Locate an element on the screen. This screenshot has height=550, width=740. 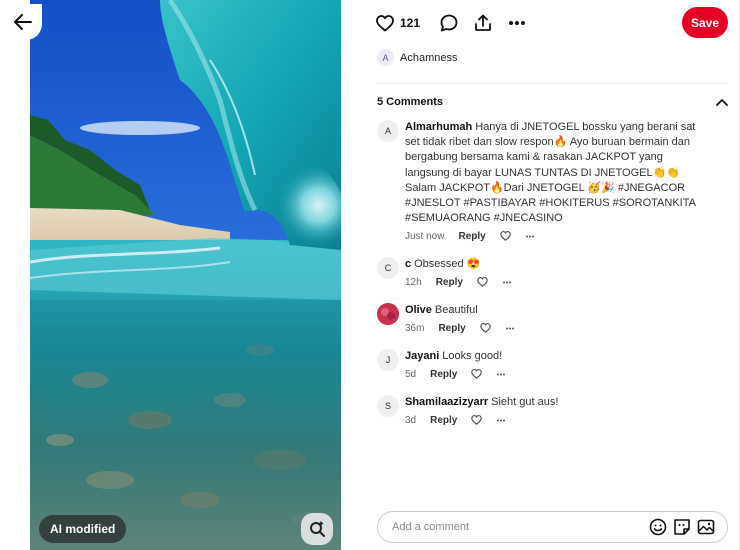
speech-bubble-icon is located at coordinates (449, 23).